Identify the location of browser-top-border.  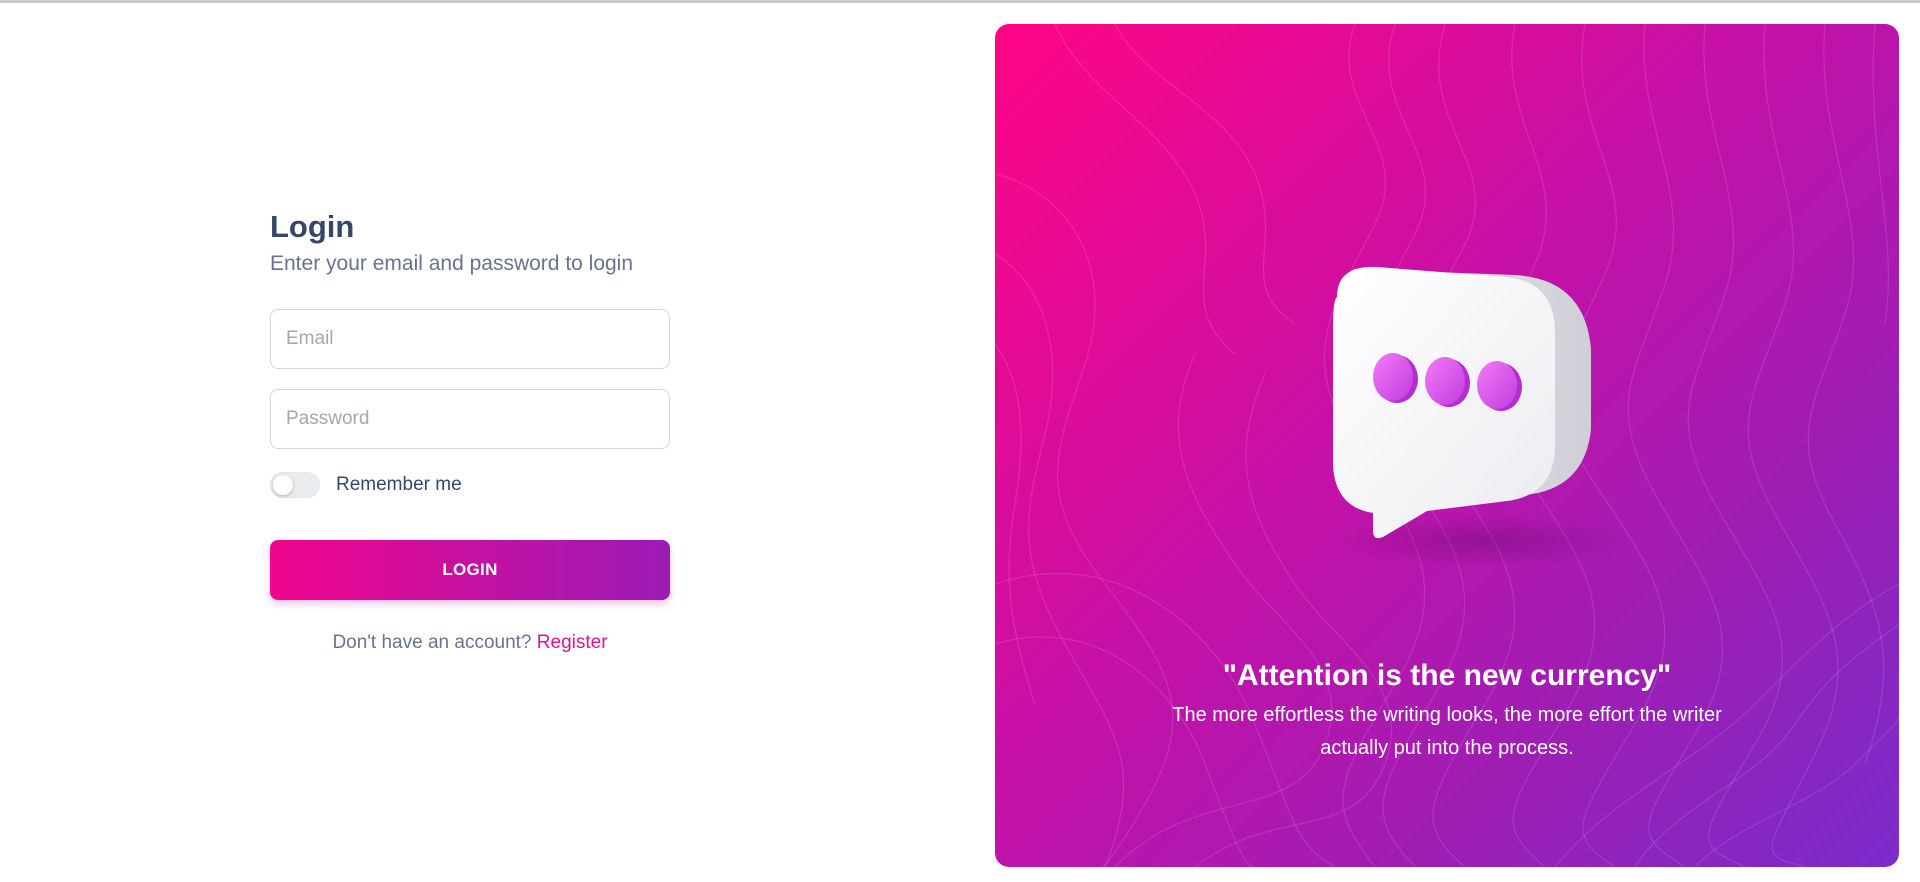
(960, 1).